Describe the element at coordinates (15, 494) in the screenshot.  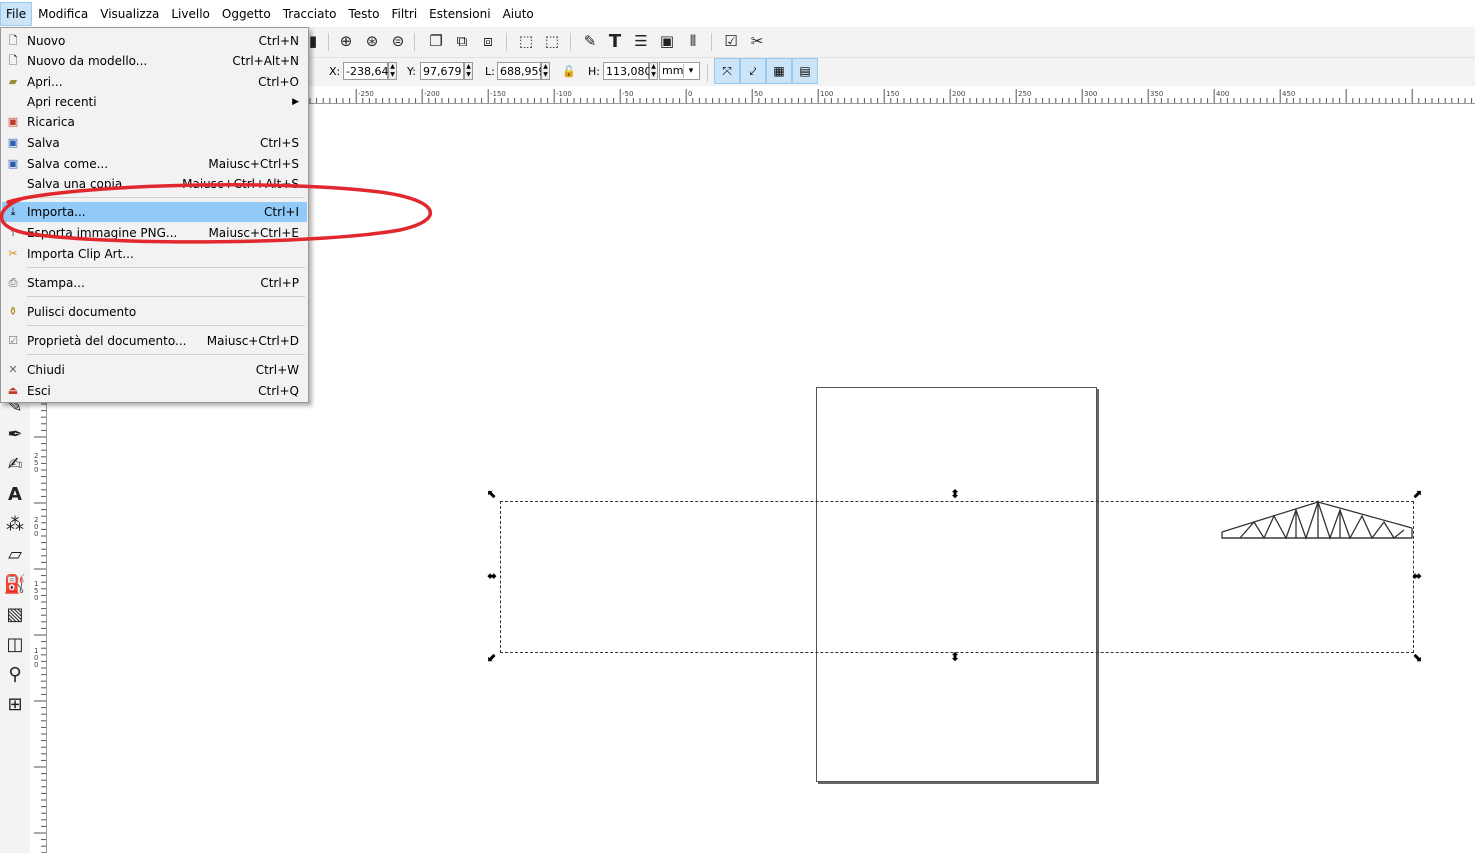
I see `text-tool-icon: A` at that location.